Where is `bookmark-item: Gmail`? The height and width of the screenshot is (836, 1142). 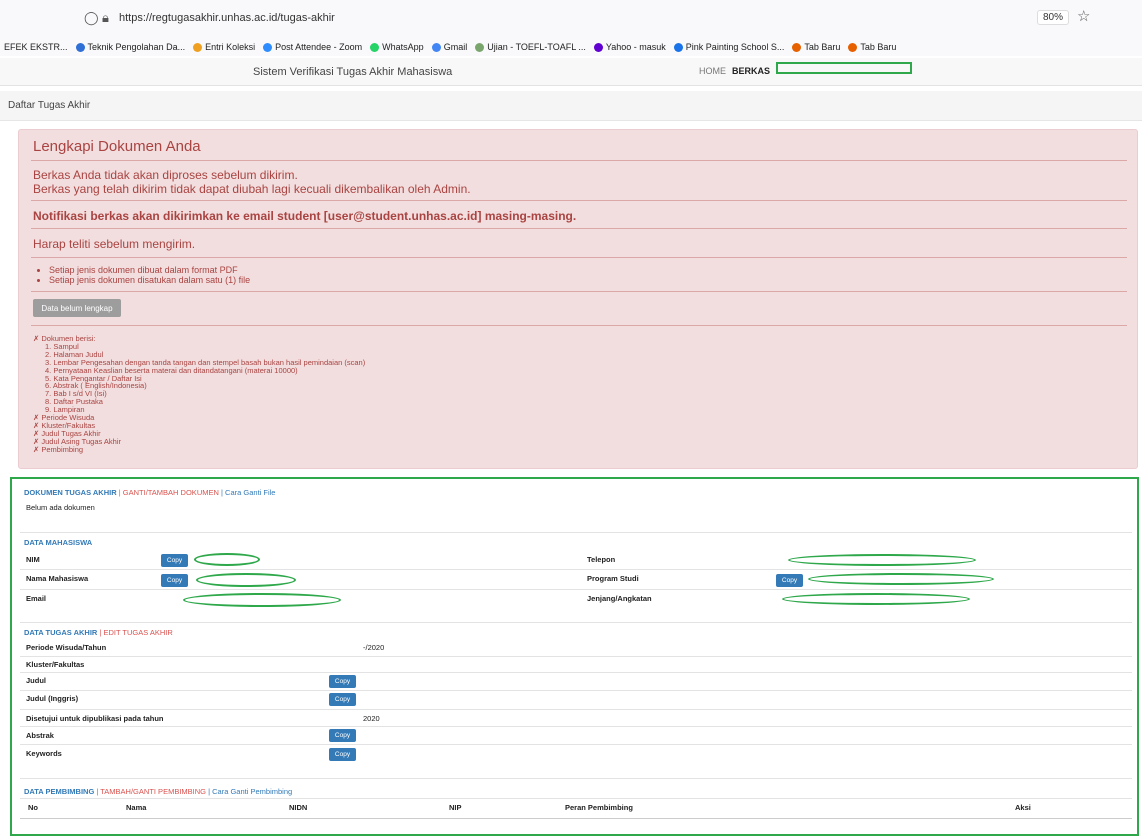 bookmark-item: Gmail is located at coordinates (449, 47).